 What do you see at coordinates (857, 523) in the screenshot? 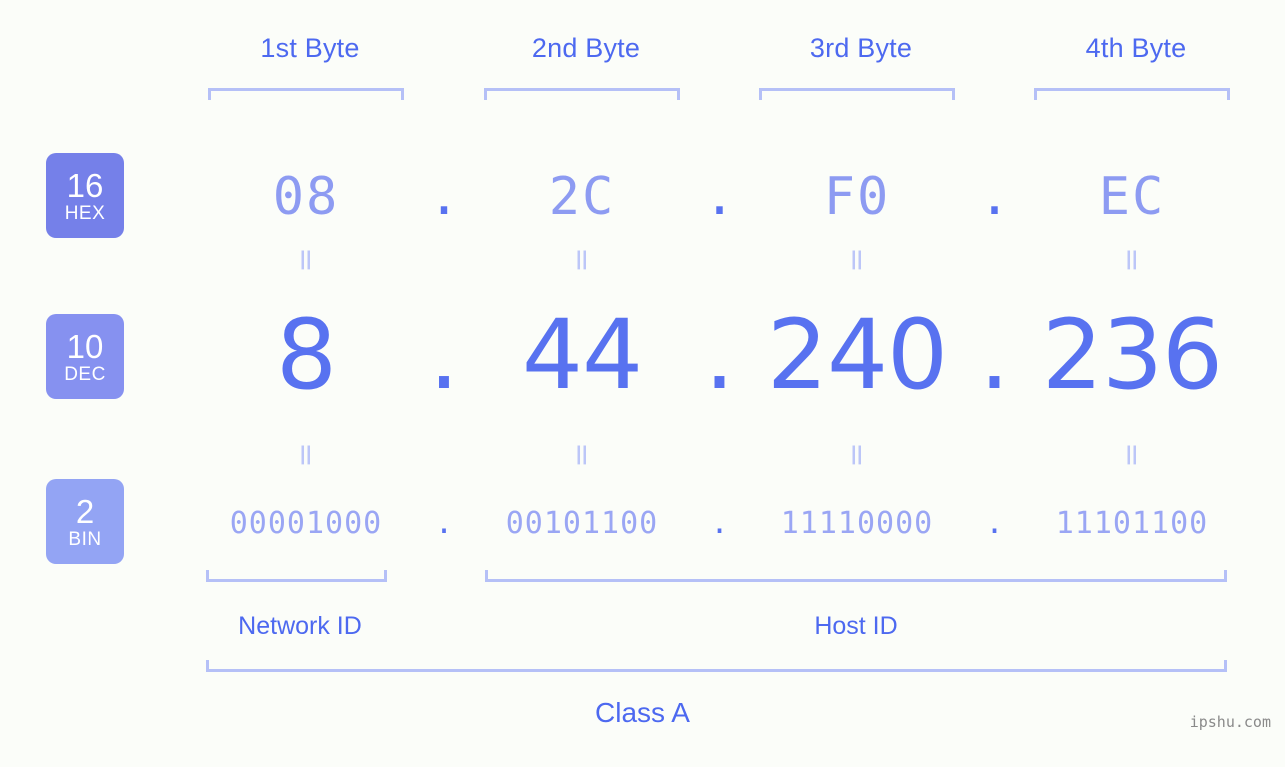
I see `bin-byte-3: 11110000` at bounding box center [857, 523].